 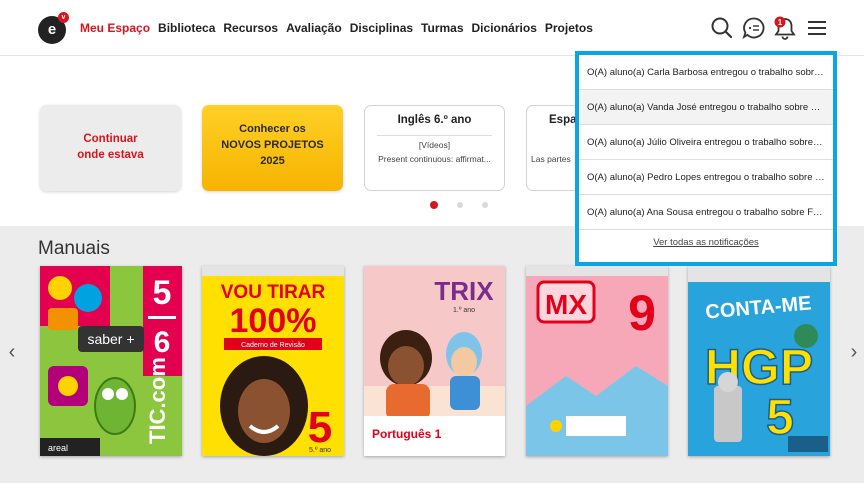 I want to click on book1-publisher: areal, so click(x=58, y=448).